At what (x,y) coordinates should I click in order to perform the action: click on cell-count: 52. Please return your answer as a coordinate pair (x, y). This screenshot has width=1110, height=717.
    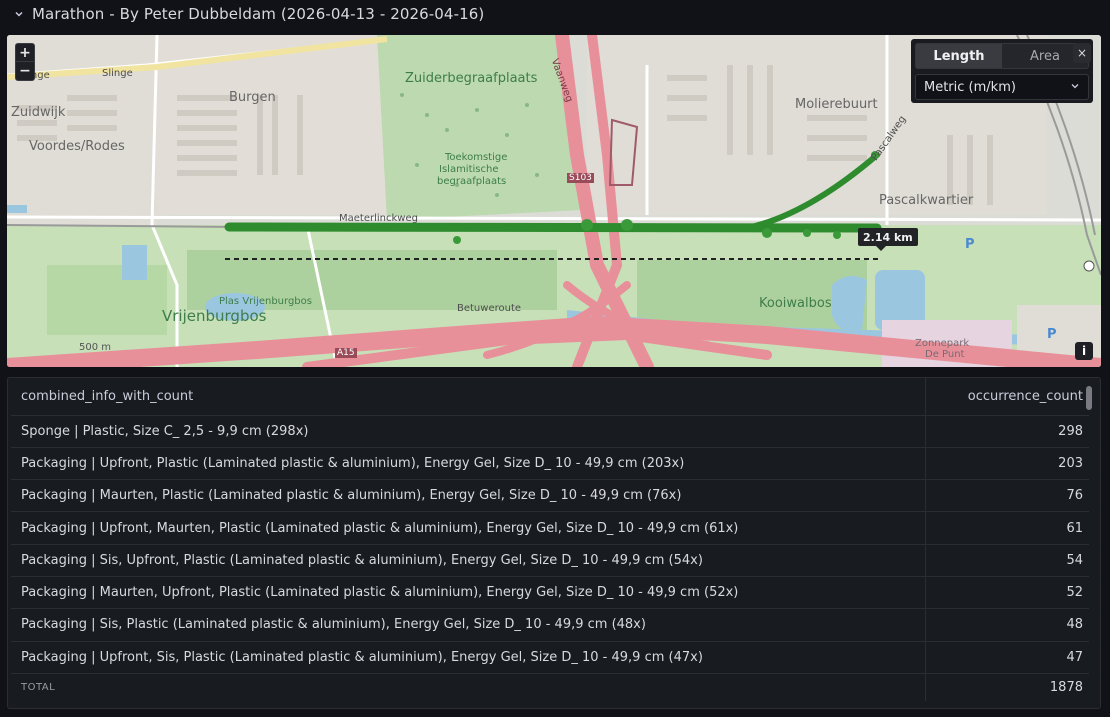
    Looking at the image, I should click on (1007, 593).